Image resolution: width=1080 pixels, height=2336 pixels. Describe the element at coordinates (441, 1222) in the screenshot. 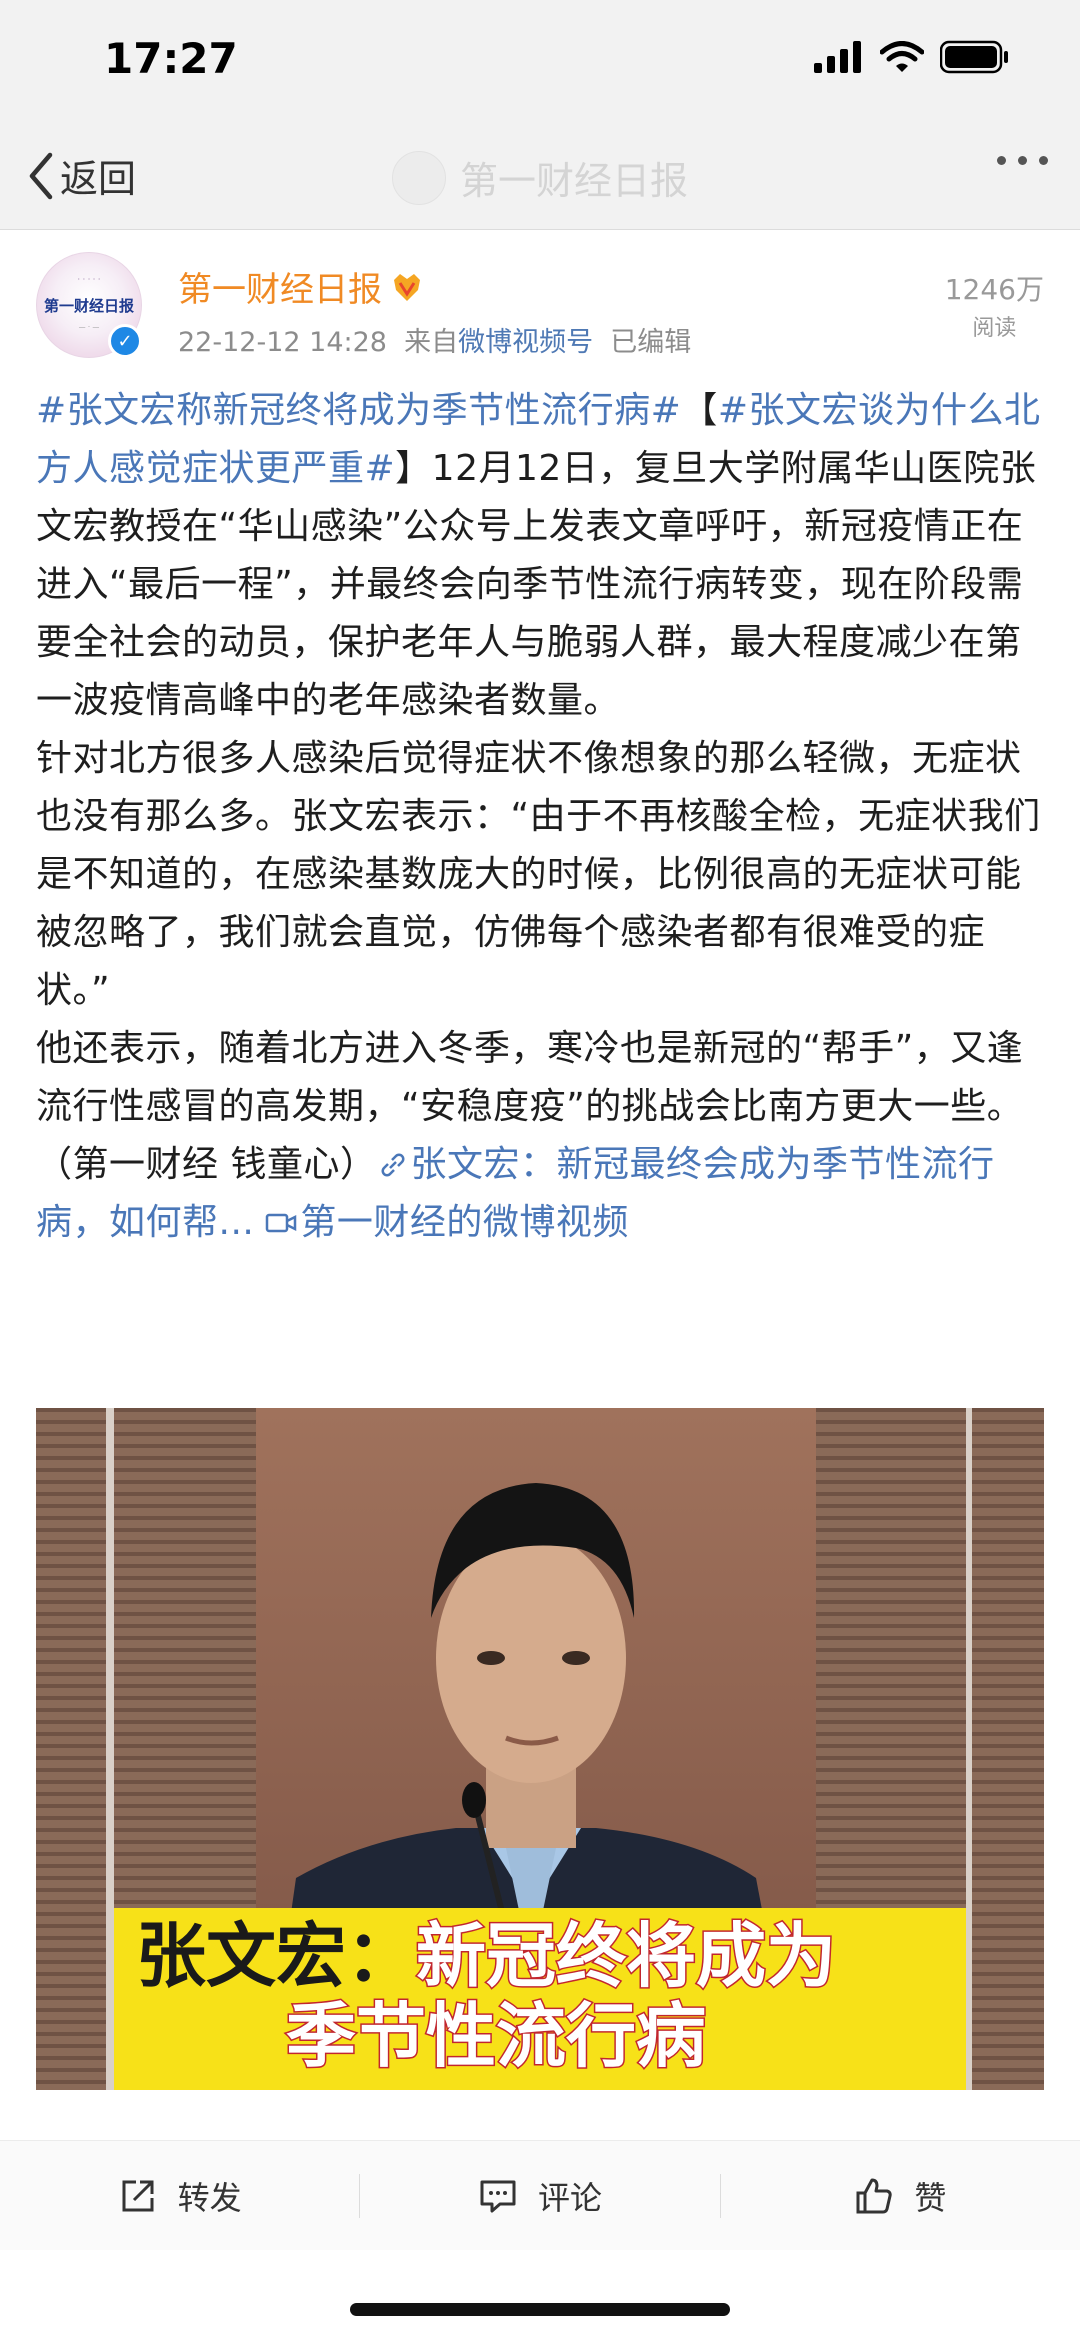

I see `video-link: 第一财经的微博视频` at that location.